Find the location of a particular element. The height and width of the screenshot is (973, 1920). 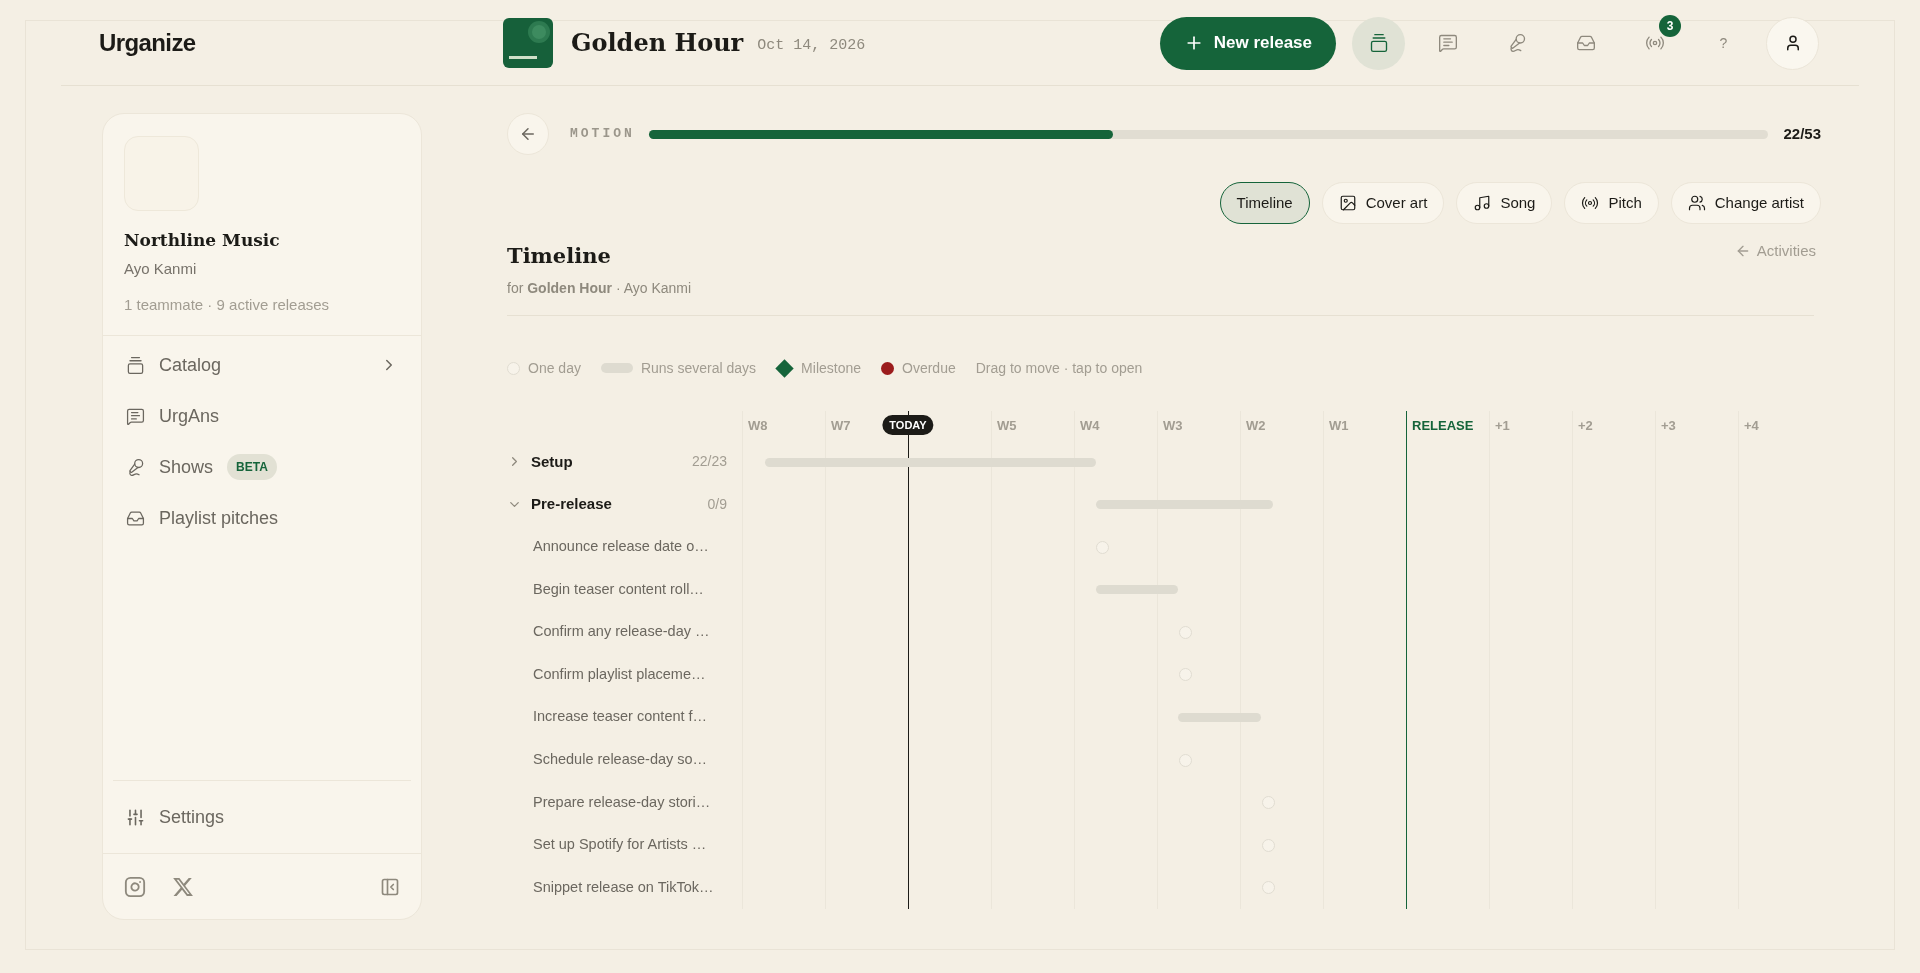

group-row-label: Pre-release 0/9 is located at coordinates (617, 504).